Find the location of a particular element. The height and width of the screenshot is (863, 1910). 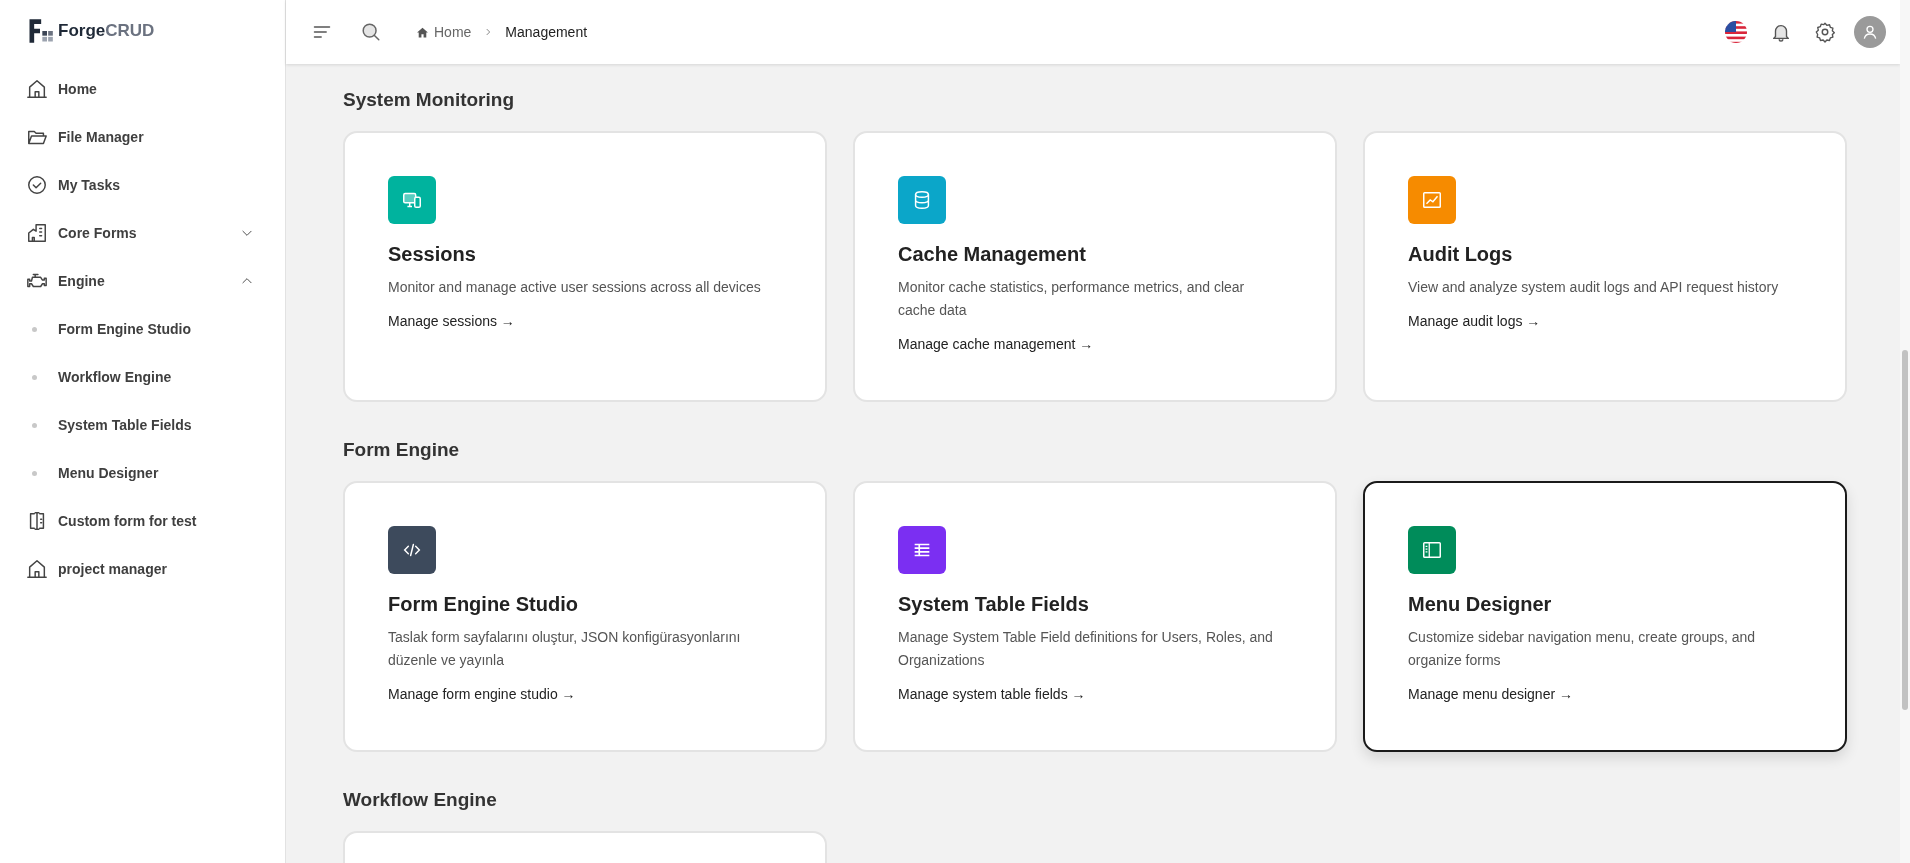

sidebar-item: File Manager is located at coordinates (142, 137).